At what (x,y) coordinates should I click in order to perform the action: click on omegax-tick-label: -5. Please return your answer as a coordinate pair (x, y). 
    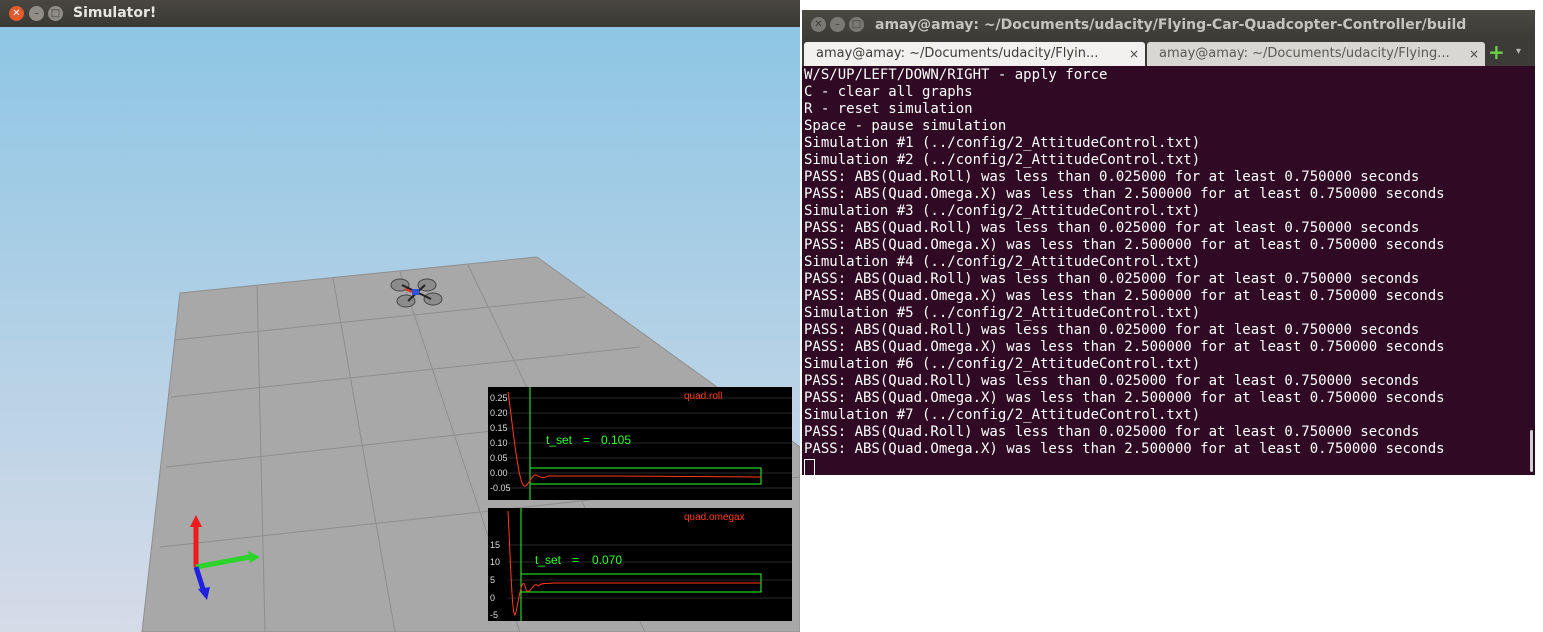
    Looking at the image, I should click on (494, 615).